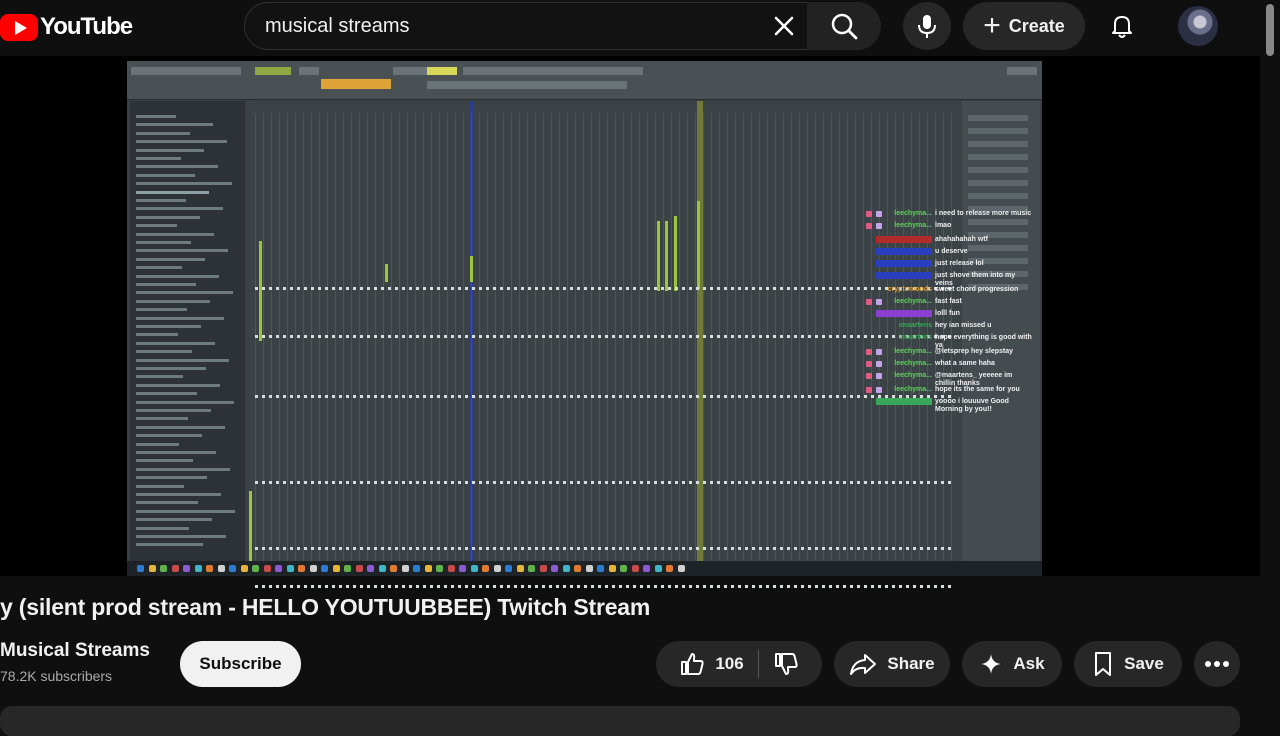 The image size is (1280, 736). I want to click on channel-name: Musical Streams, so click(75, 651).